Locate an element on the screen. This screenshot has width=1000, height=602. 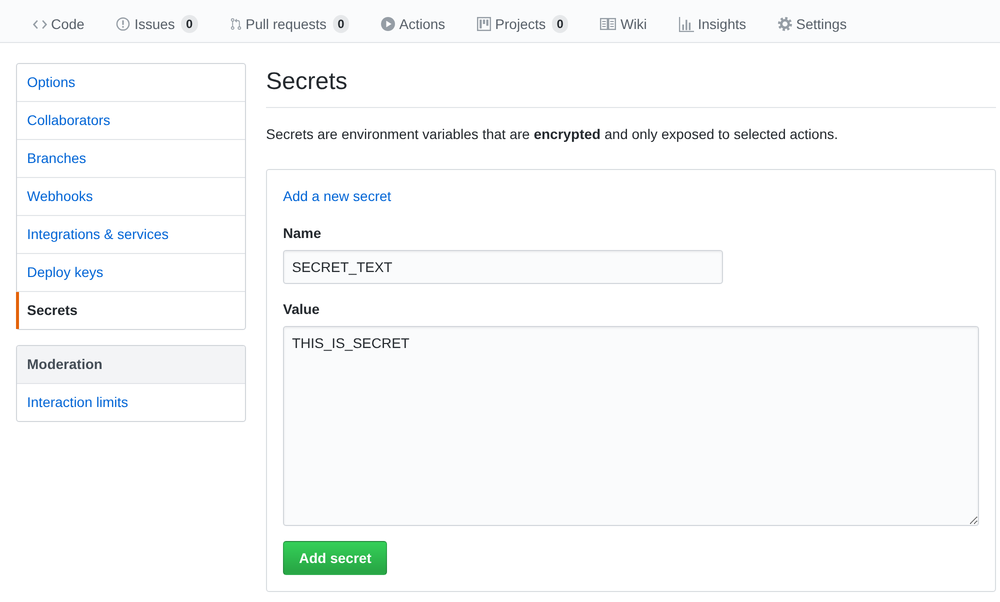
description-text: Secrets are environment variables that are encrypted and only exposed to selected actions. is located at coordinates (553, 134).